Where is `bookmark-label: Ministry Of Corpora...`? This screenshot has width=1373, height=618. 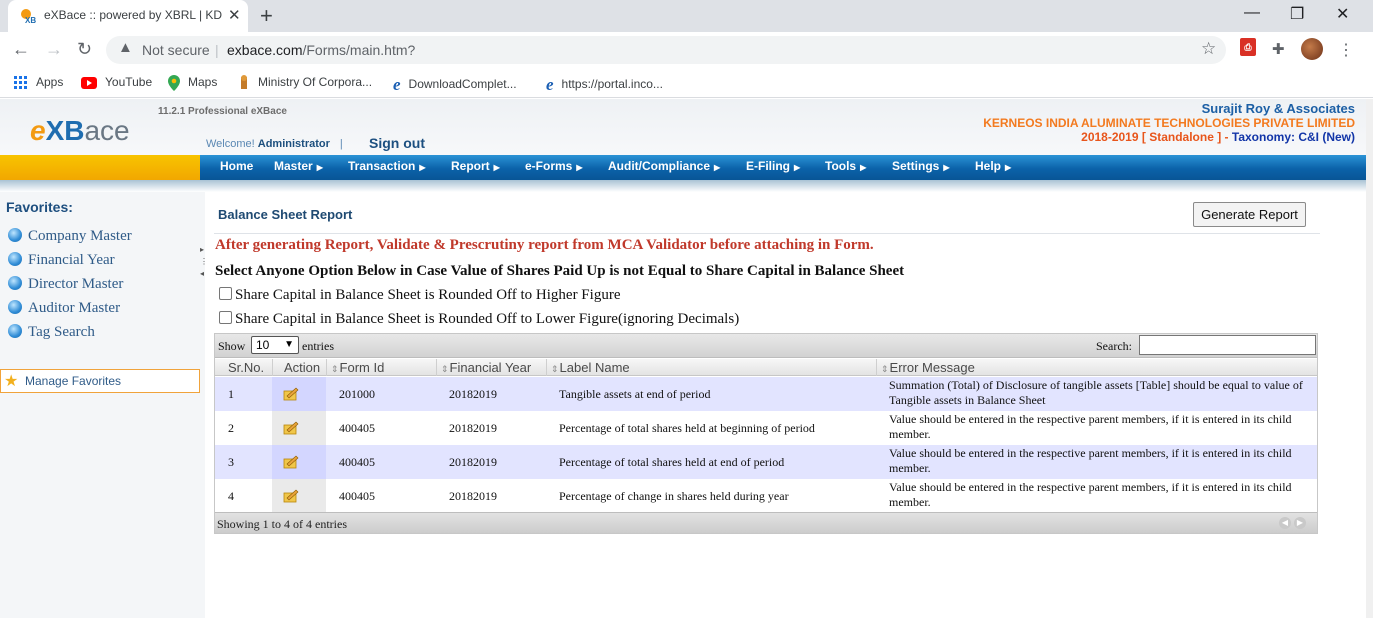 bookmark-label: Ministry Of Corpora... is located at coordinates (315, 82).